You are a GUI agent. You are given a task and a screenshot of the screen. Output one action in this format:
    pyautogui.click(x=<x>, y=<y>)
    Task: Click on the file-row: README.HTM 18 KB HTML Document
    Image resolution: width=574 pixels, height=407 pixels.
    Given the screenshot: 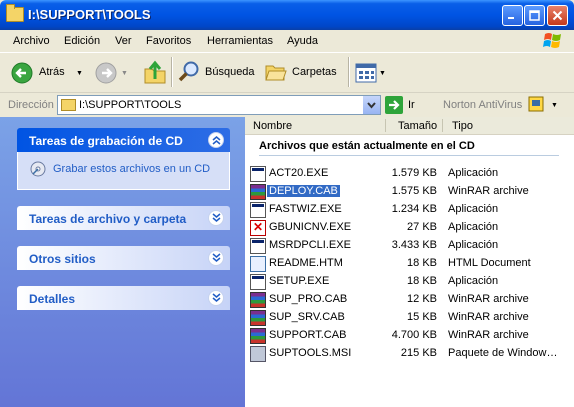 What is the action you would take?
    pyautogui.click(x=409, y=264)
    